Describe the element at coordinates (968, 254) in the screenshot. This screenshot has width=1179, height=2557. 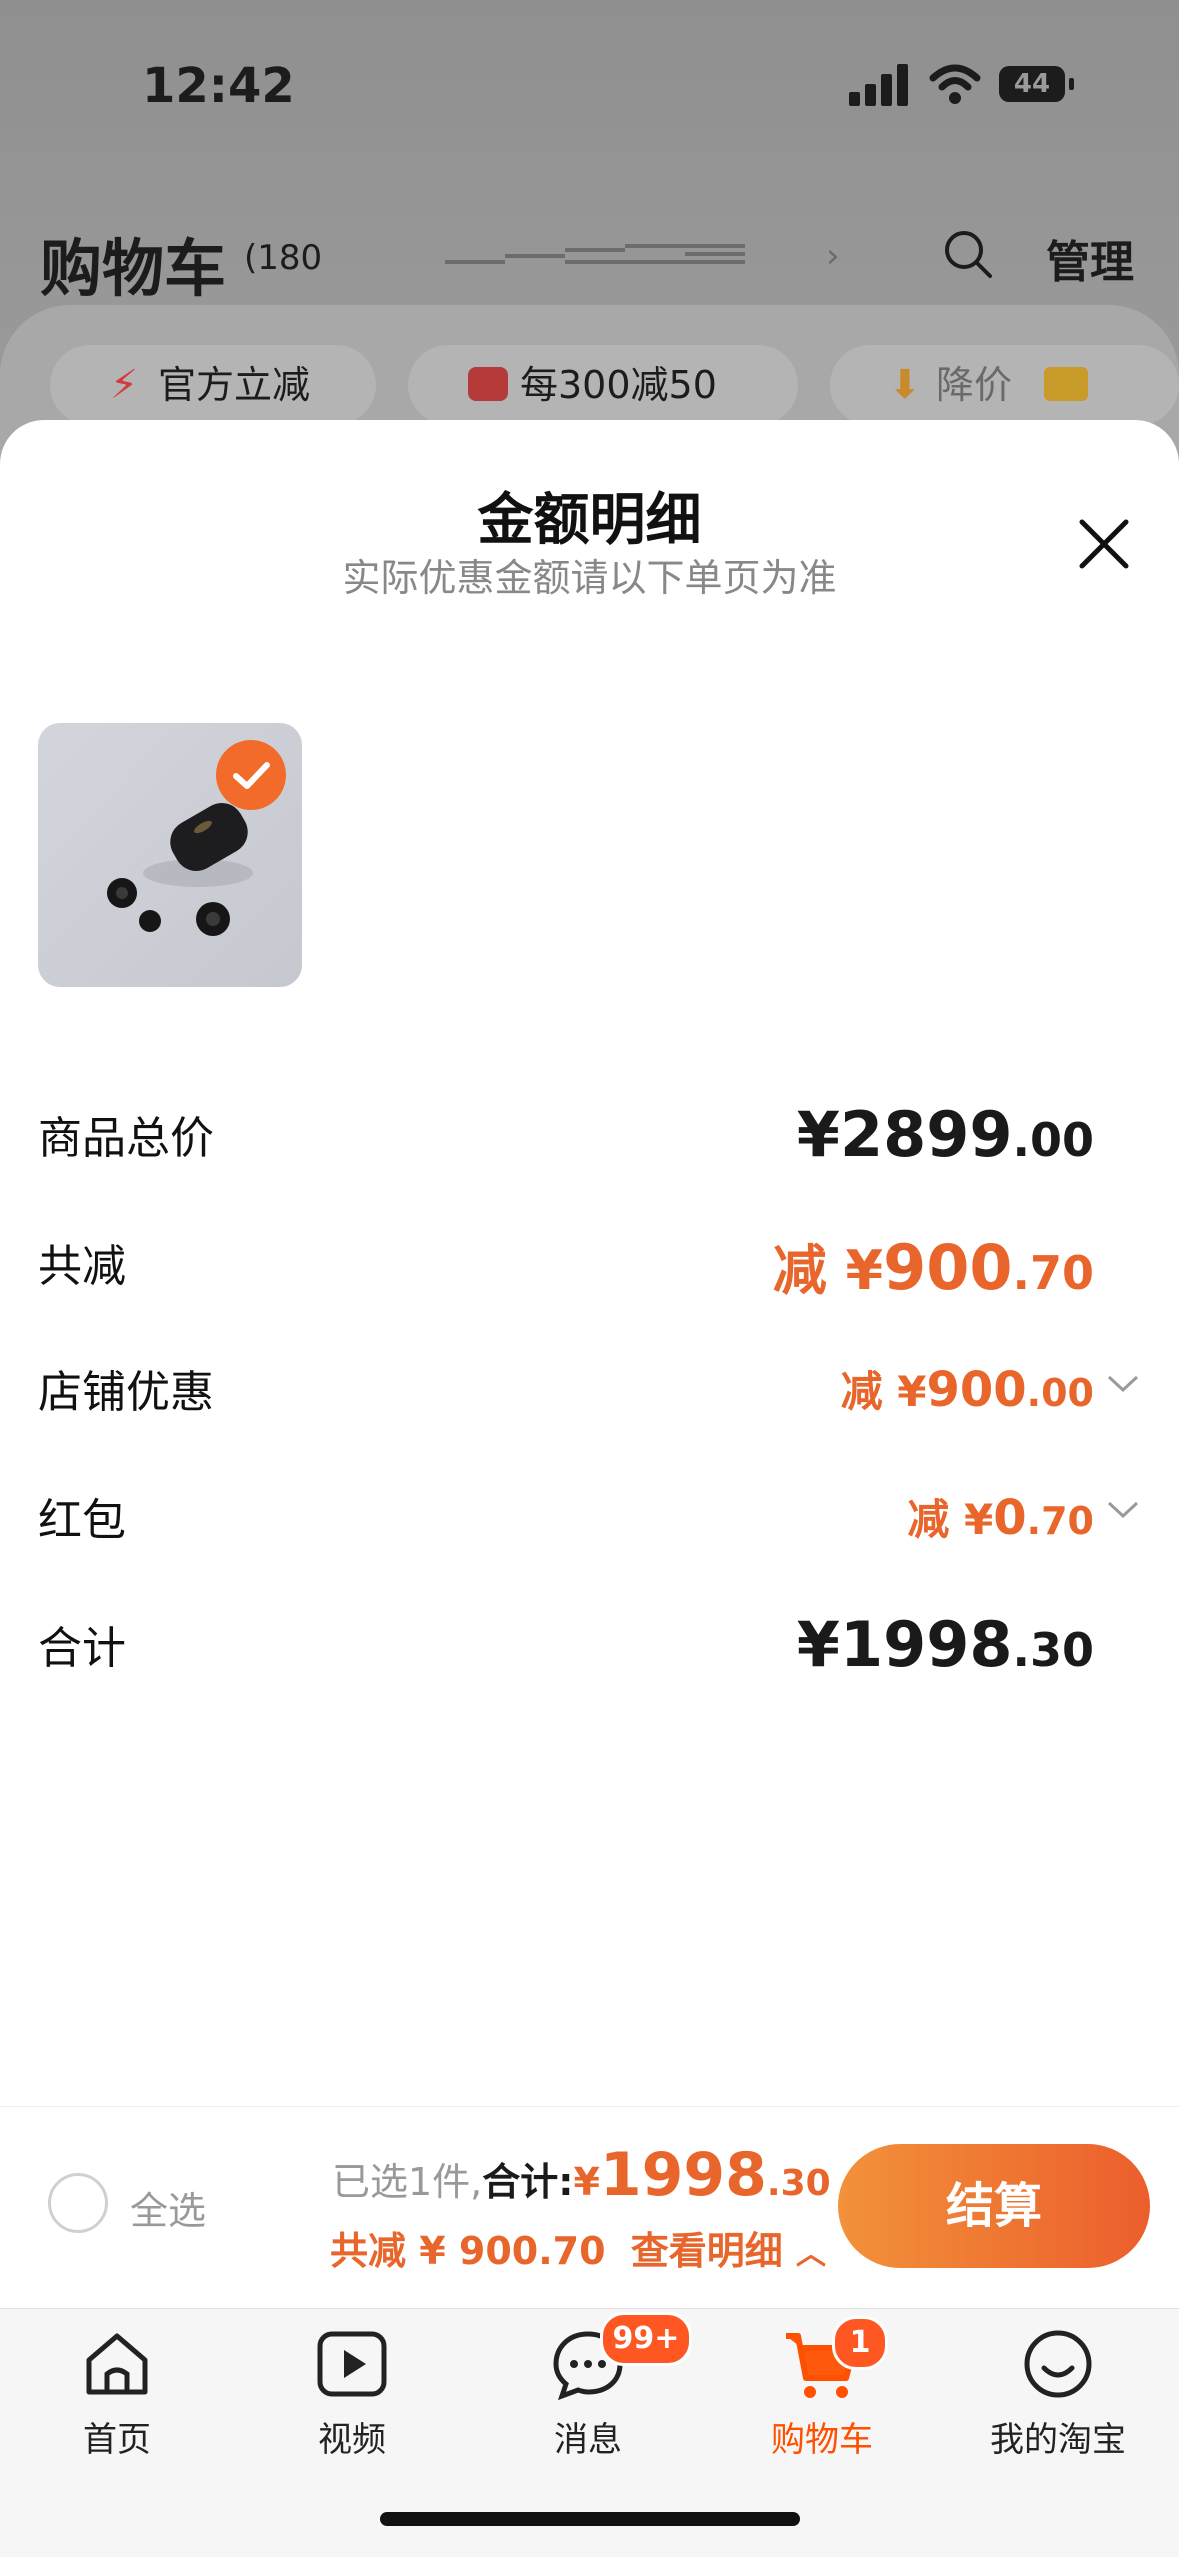
I see `search-icon` at that location.